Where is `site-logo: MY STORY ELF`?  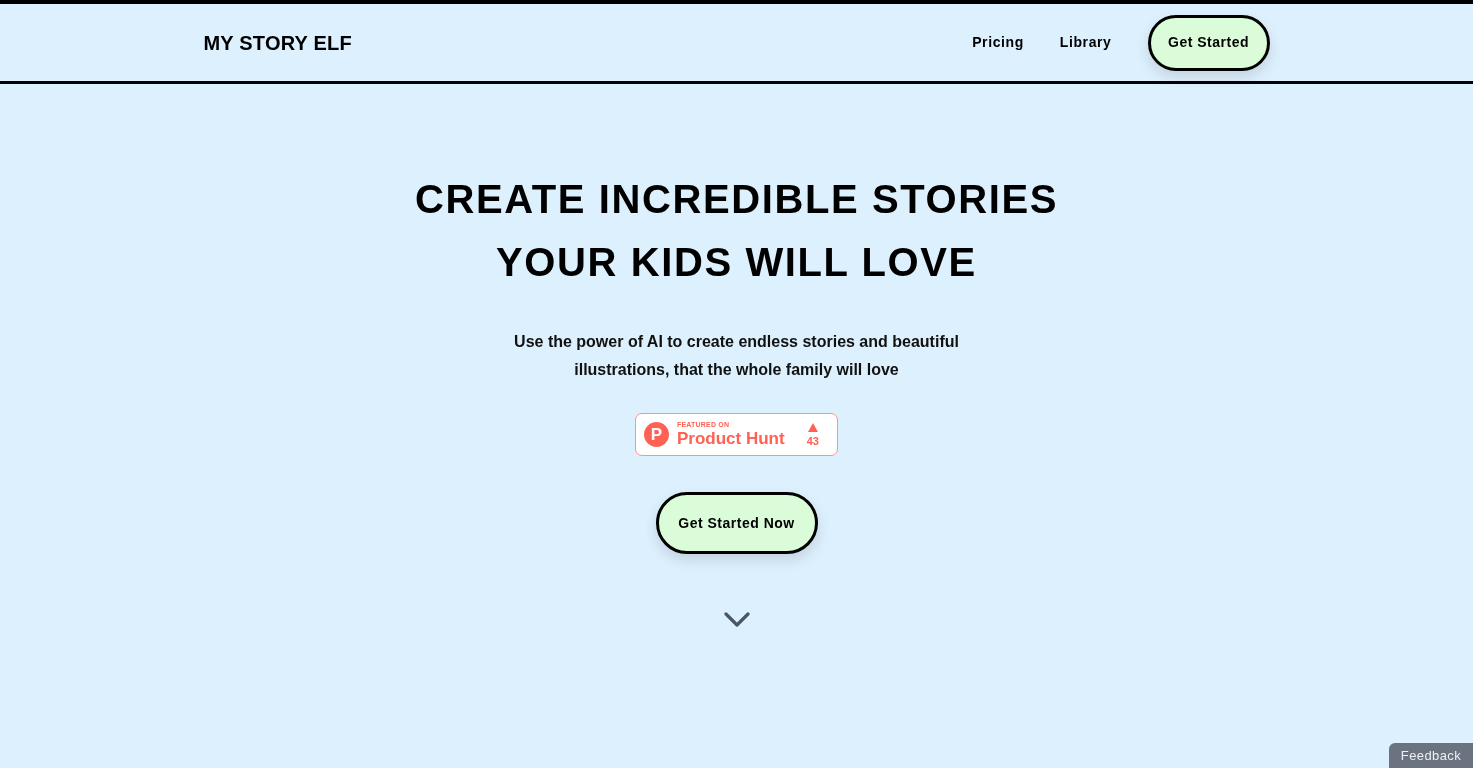
site-logo: MY STORY ELF is located at coordinates (277, 42).